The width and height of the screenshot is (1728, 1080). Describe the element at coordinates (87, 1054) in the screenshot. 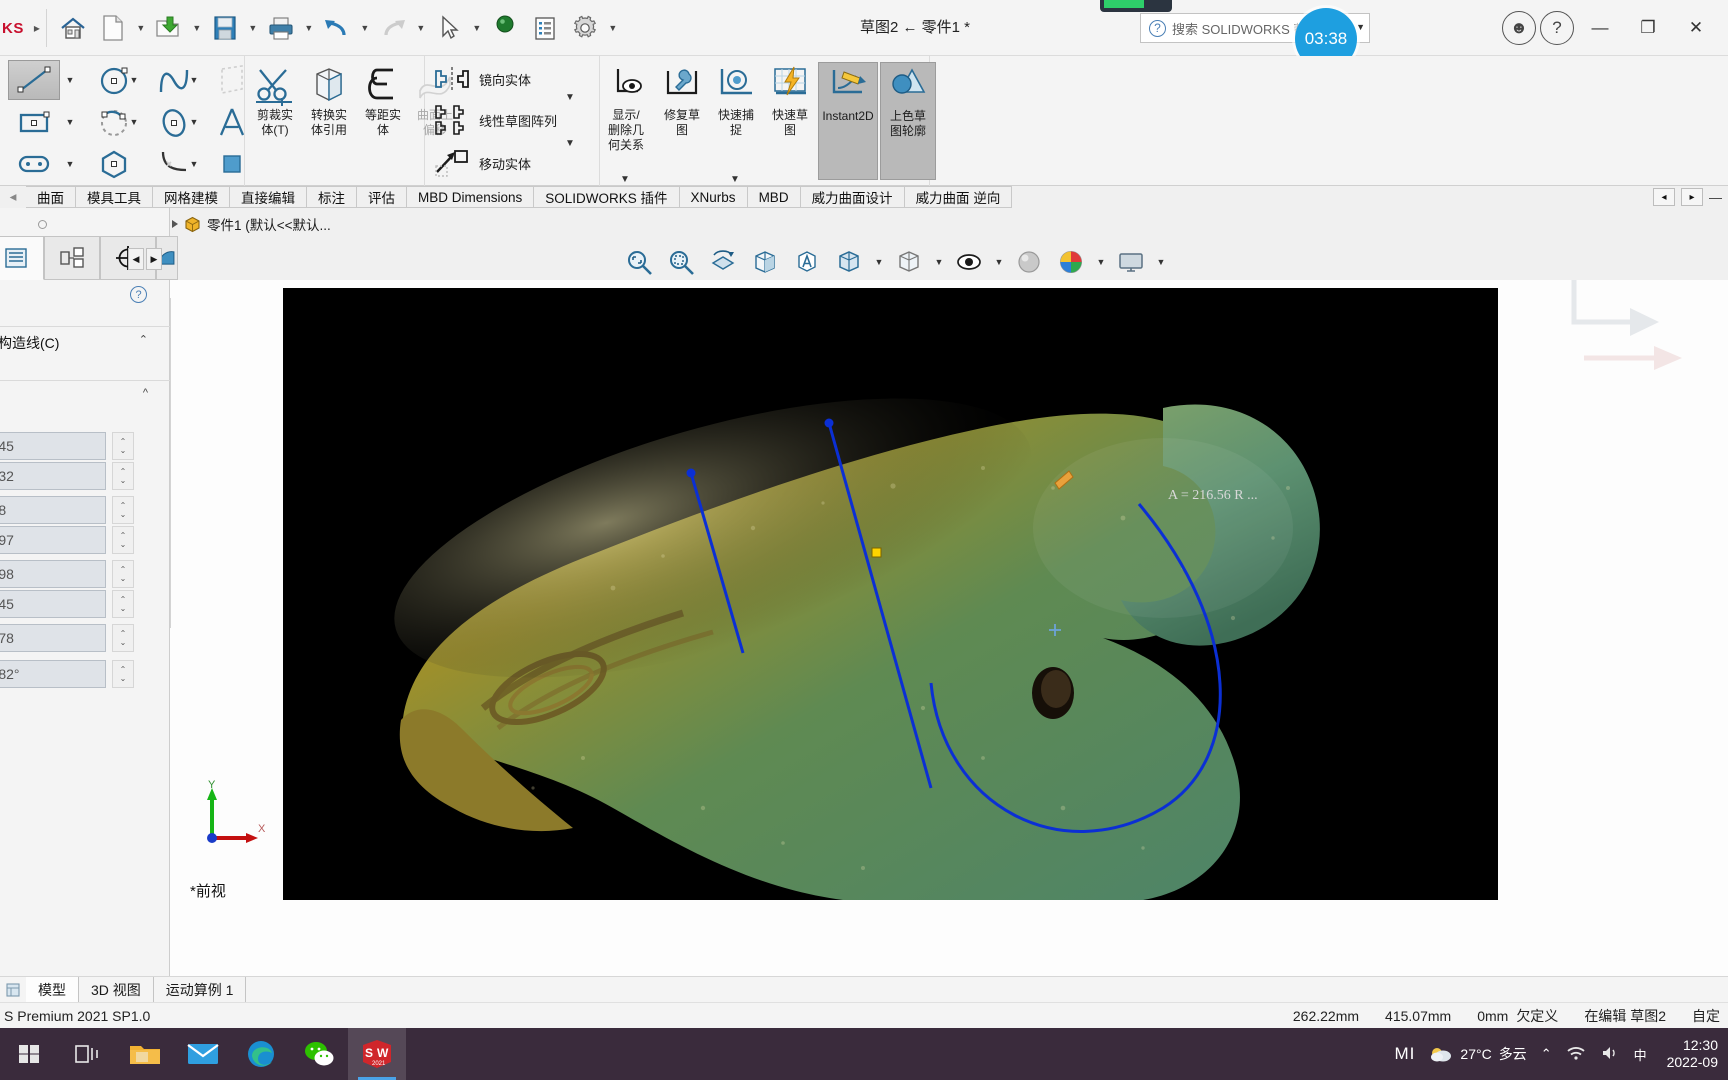

I see `taskbar-task-view-button` at that location.